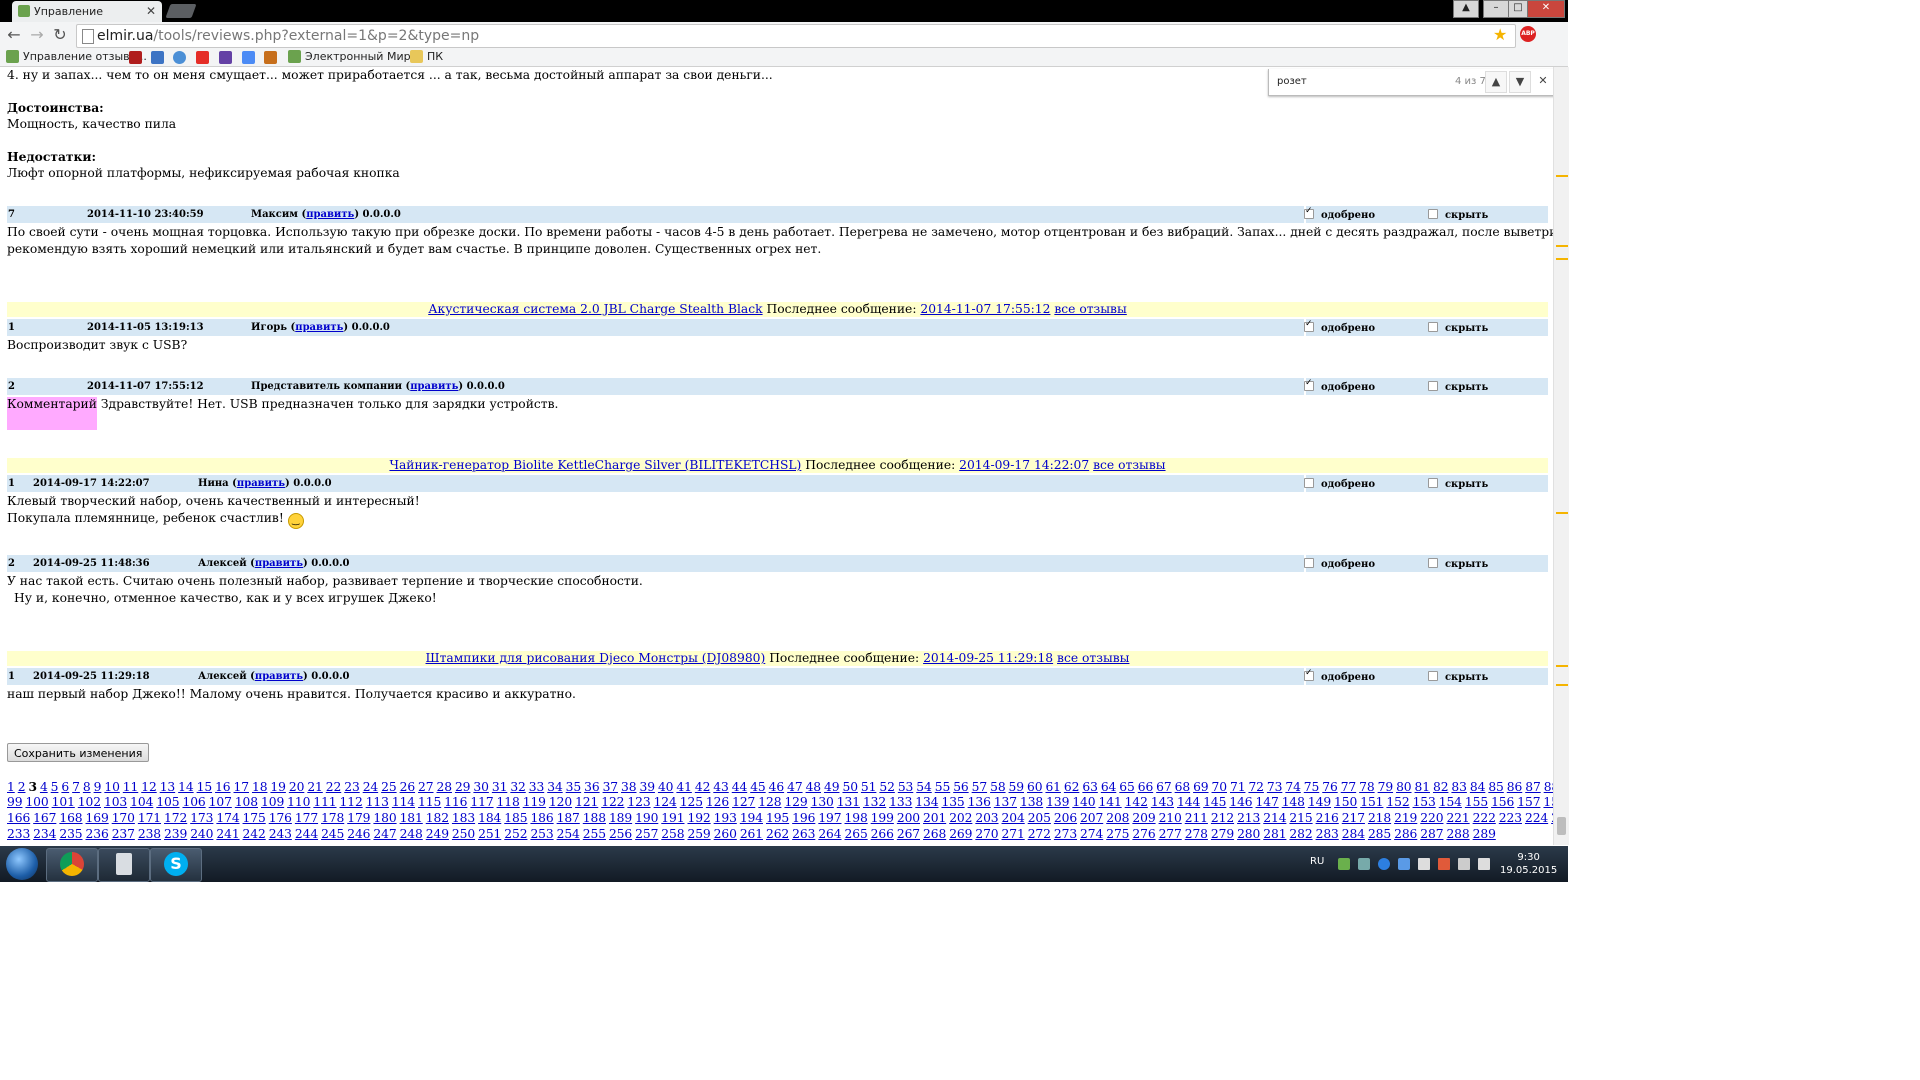 The width and height of the screenshot is (1920, 1080). I want to click on page-link: 255, so click(594, 834).